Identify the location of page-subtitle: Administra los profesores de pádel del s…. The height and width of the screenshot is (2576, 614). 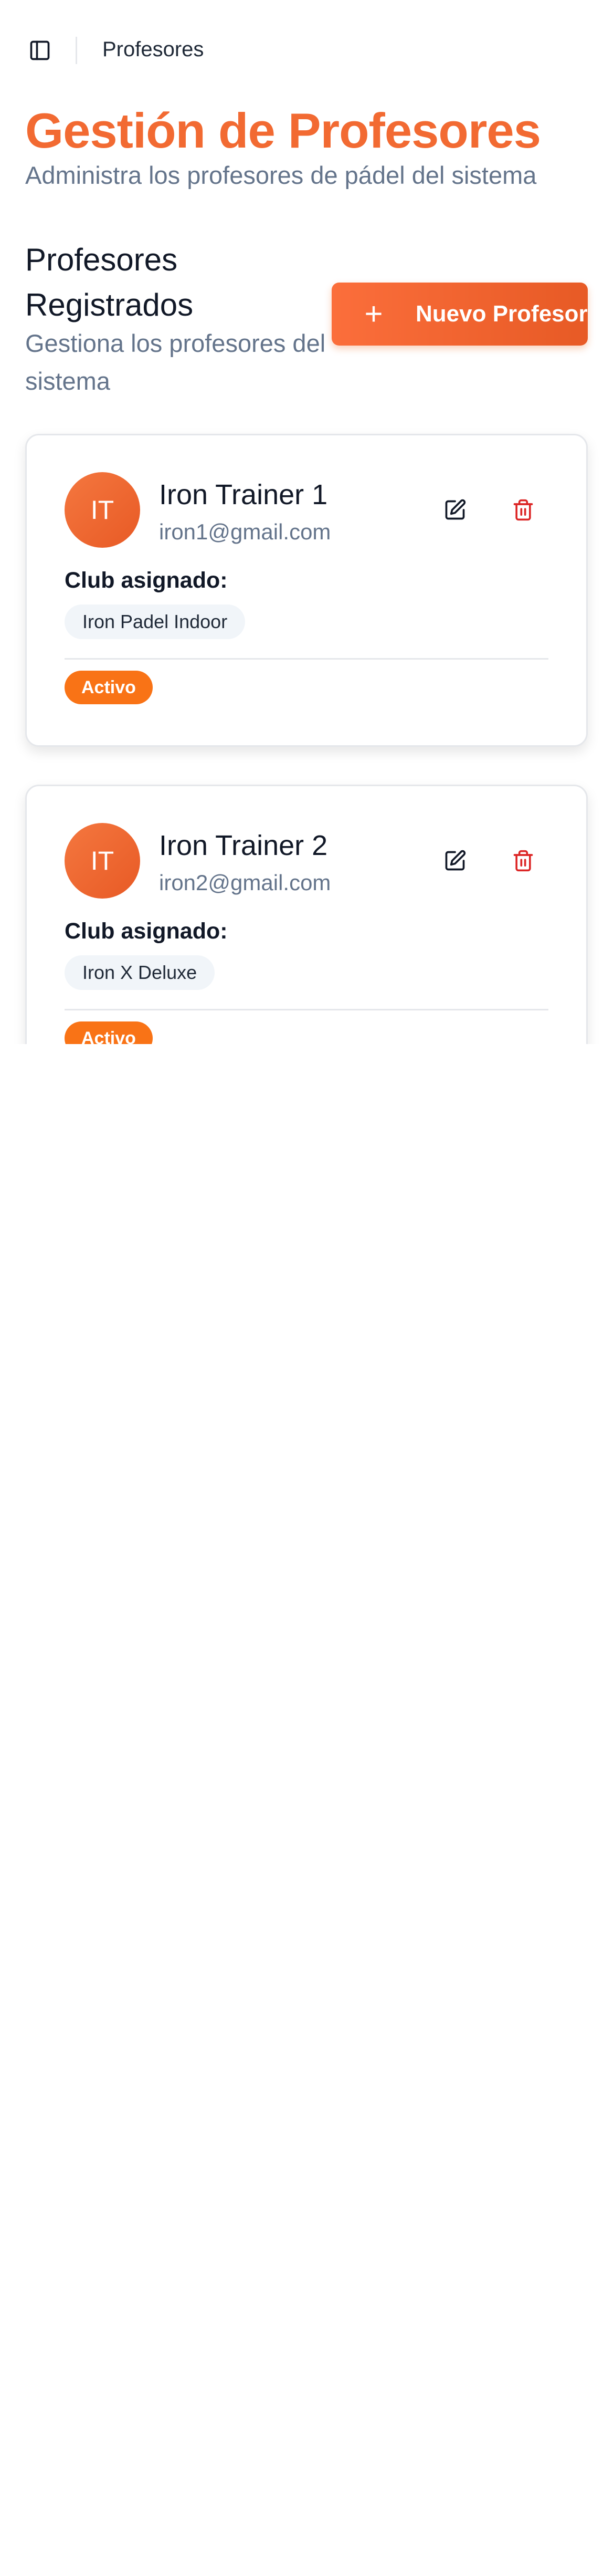
(281, 175).